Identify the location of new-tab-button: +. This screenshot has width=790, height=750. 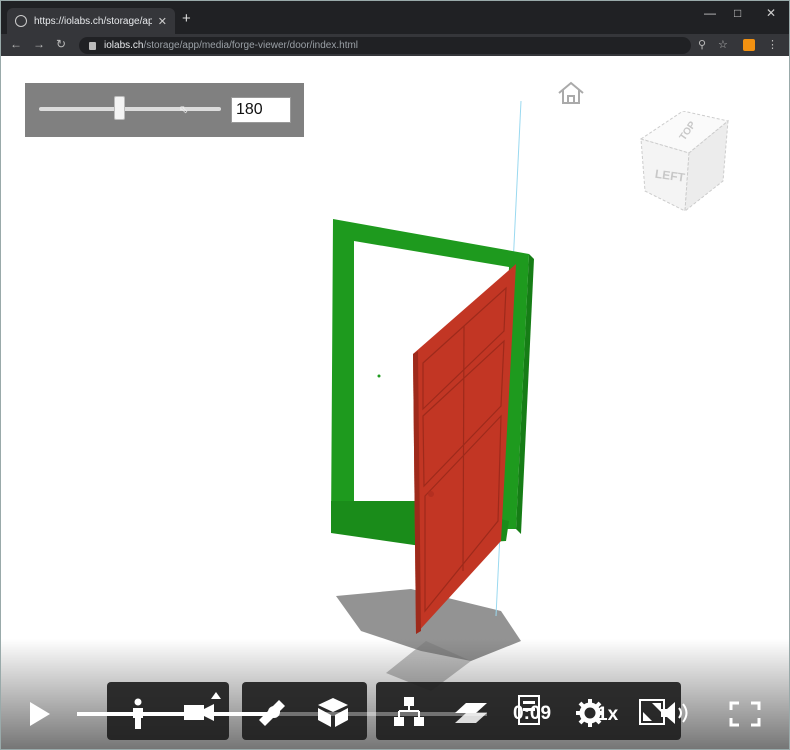
(186, 18).